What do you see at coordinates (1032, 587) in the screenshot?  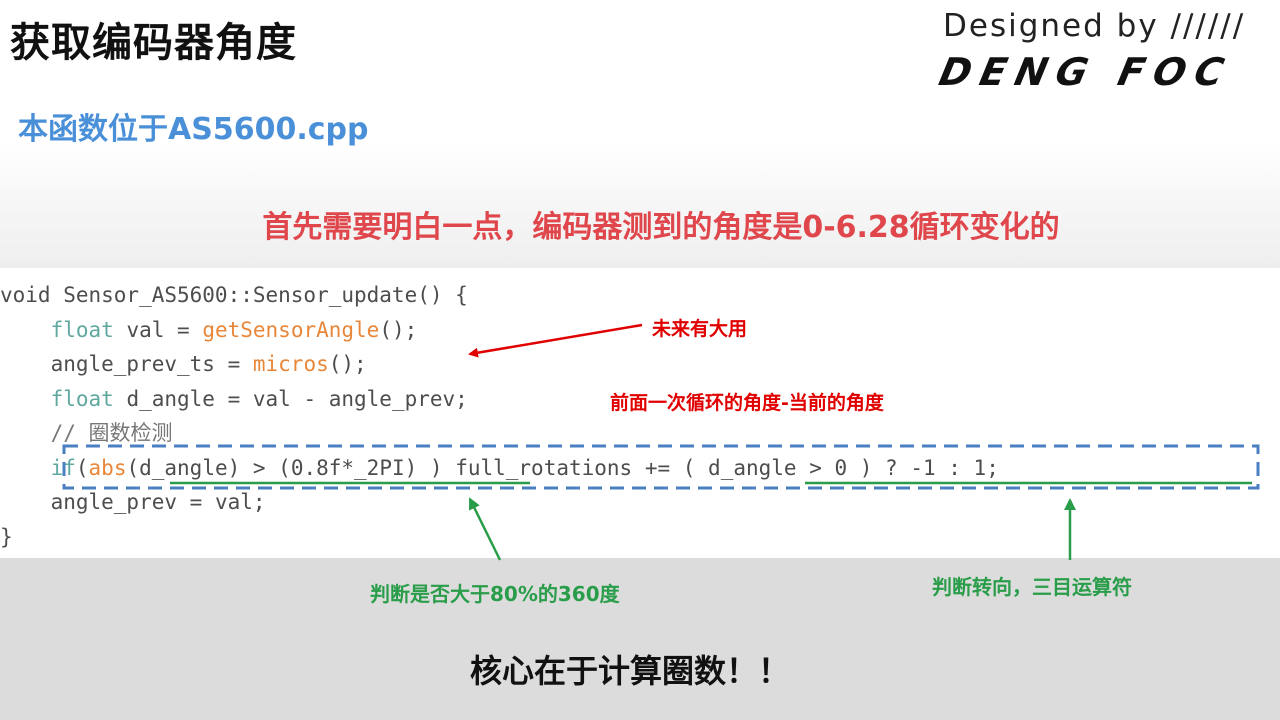 I see `annotation-direction-ternary: 判断转向，三目运算符` at bounding box center [1032, 587].